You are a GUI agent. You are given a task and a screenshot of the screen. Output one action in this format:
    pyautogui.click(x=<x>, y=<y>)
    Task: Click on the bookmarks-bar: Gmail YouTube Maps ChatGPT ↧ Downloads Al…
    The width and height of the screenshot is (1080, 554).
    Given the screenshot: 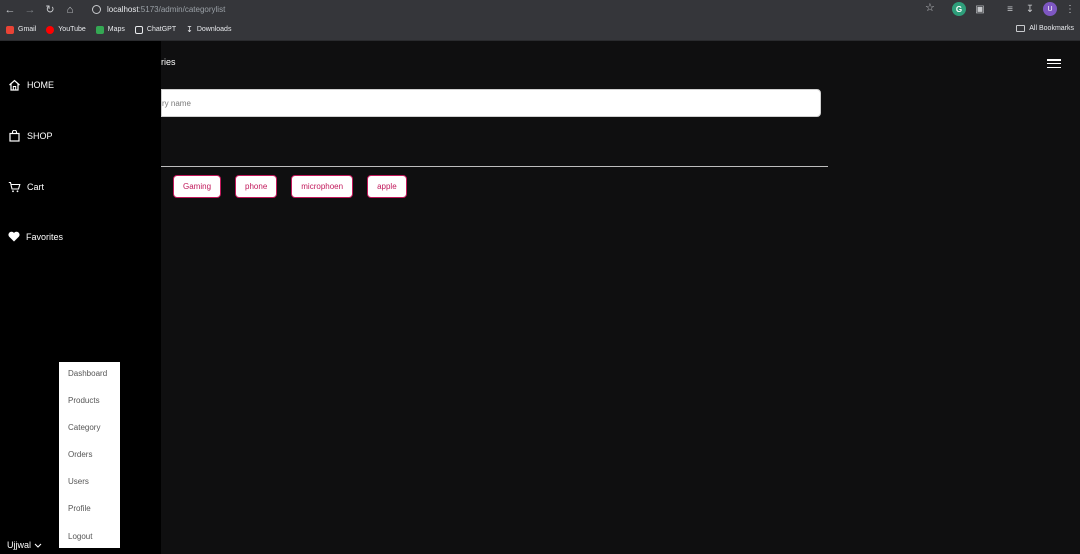 What is the action you would take?
    pyautogui.click(x=540, y=30)
    